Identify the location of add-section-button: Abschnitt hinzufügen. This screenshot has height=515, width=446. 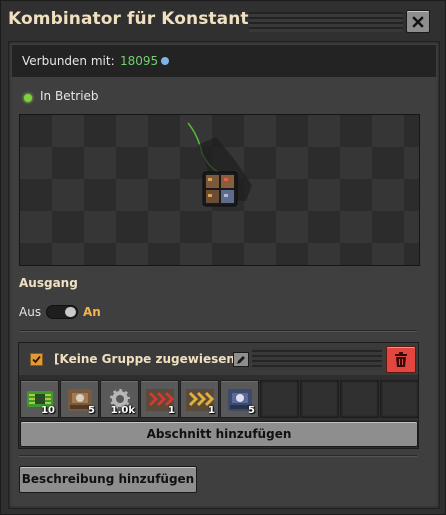
(219, 434).